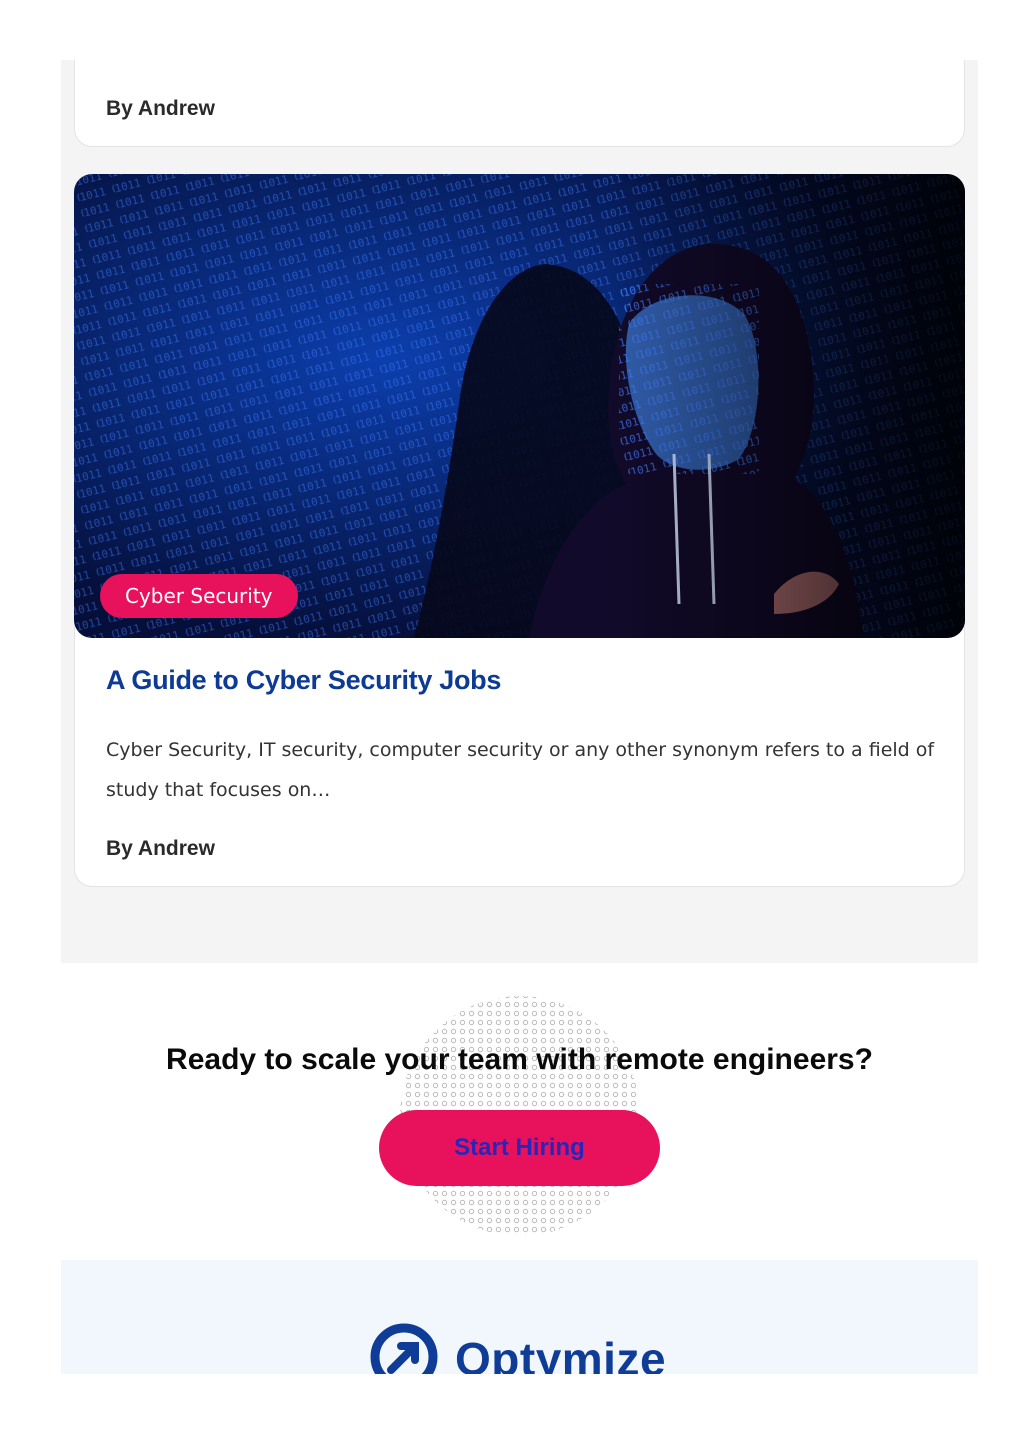  I want to click on category-badge: Cyber Security, so click(199, 596).